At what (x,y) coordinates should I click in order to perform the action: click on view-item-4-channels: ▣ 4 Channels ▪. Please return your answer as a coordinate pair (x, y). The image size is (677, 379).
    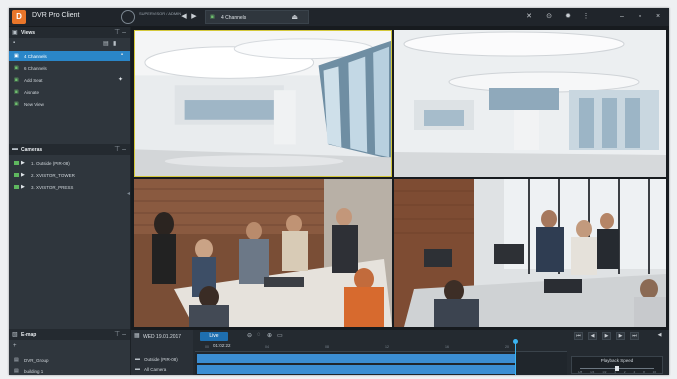
    Looking at the image, I should click on (69, 56).